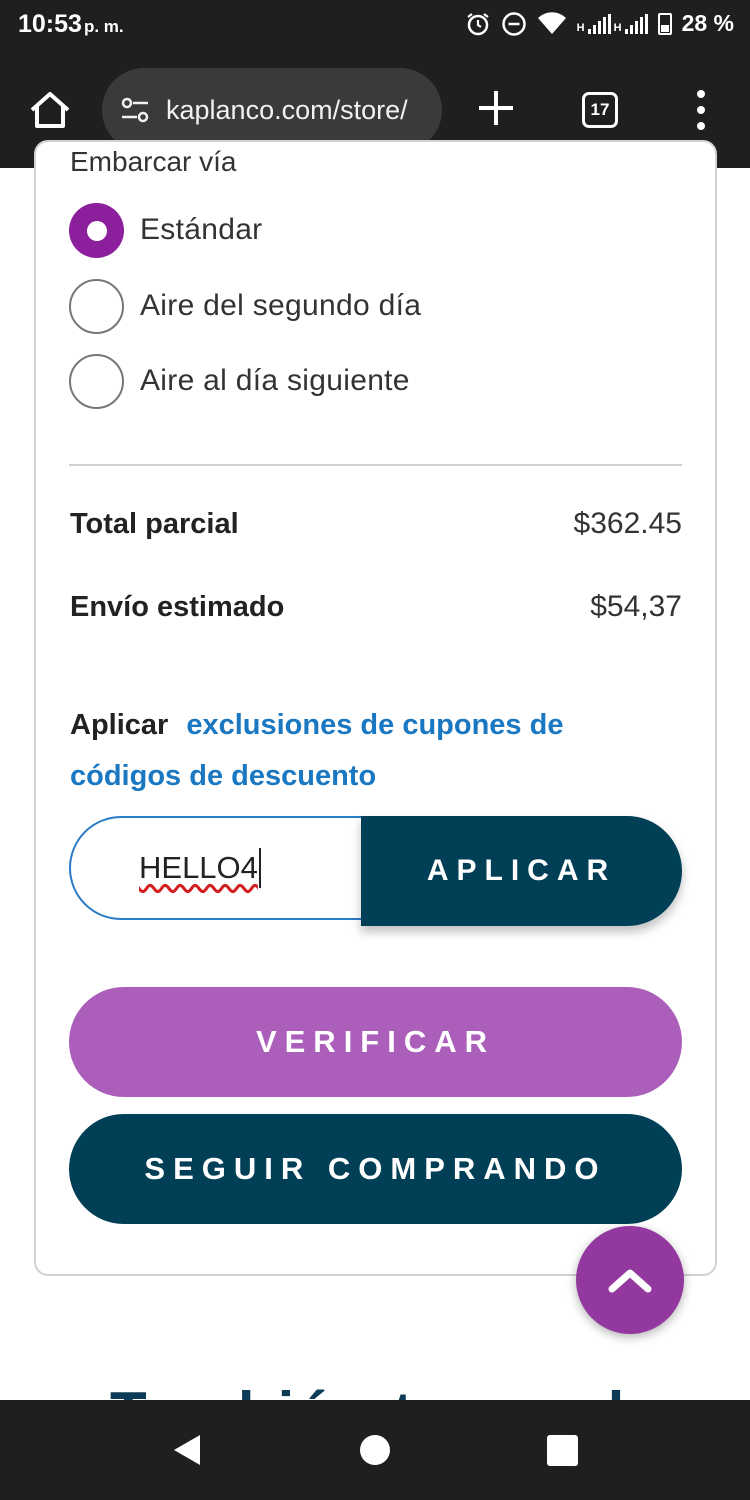 The height and width of the screenshot is (1500, 750). I want to click on subtotal-value: $362.45, so click(627, 523).